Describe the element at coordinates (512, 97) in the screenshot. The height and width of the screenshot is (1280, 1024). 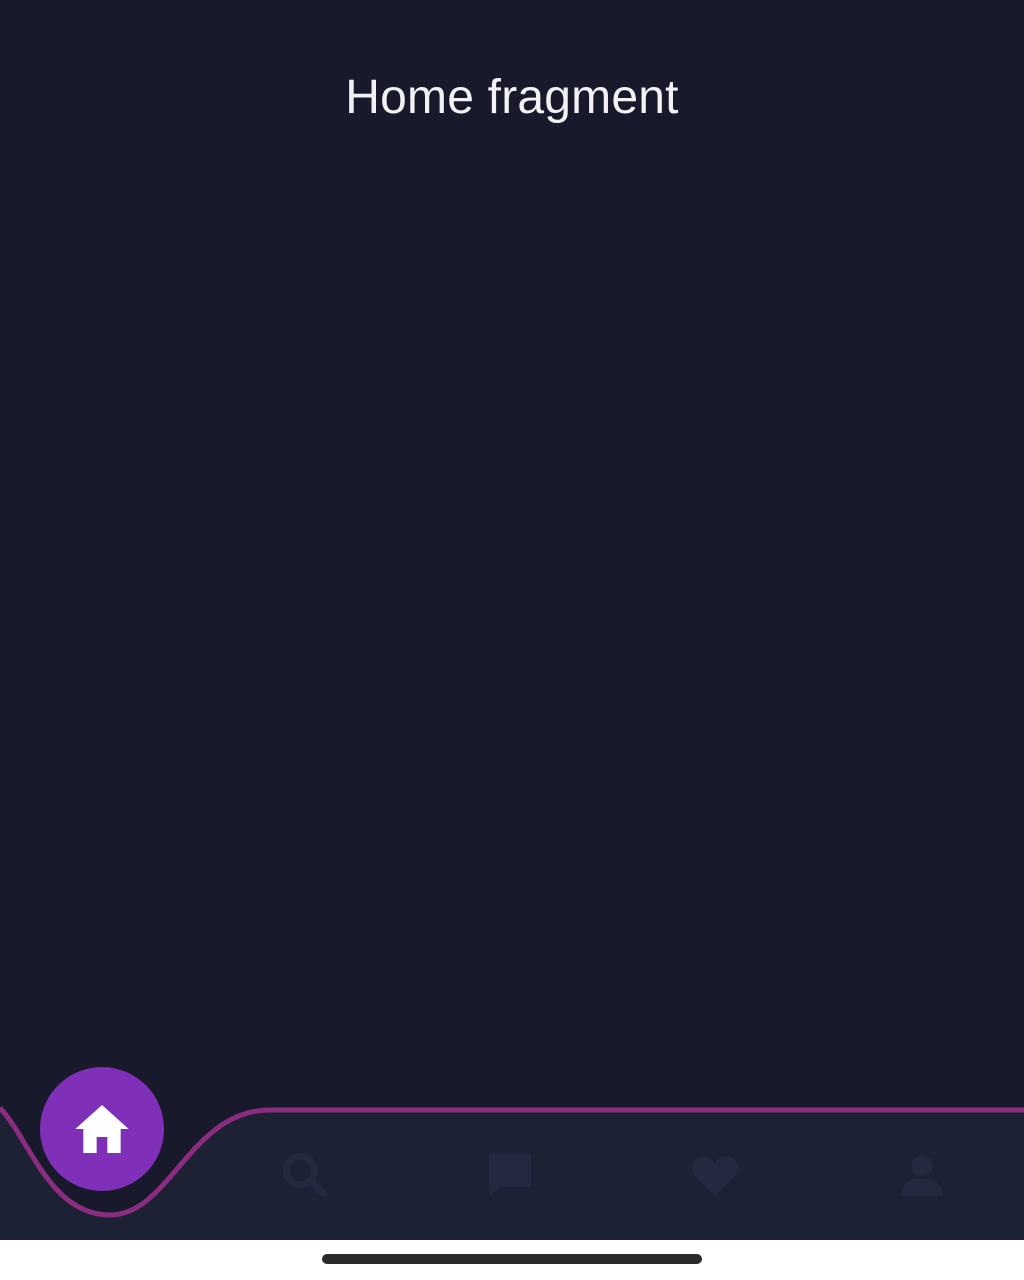
I see `page-title: Home fragment` at that location.